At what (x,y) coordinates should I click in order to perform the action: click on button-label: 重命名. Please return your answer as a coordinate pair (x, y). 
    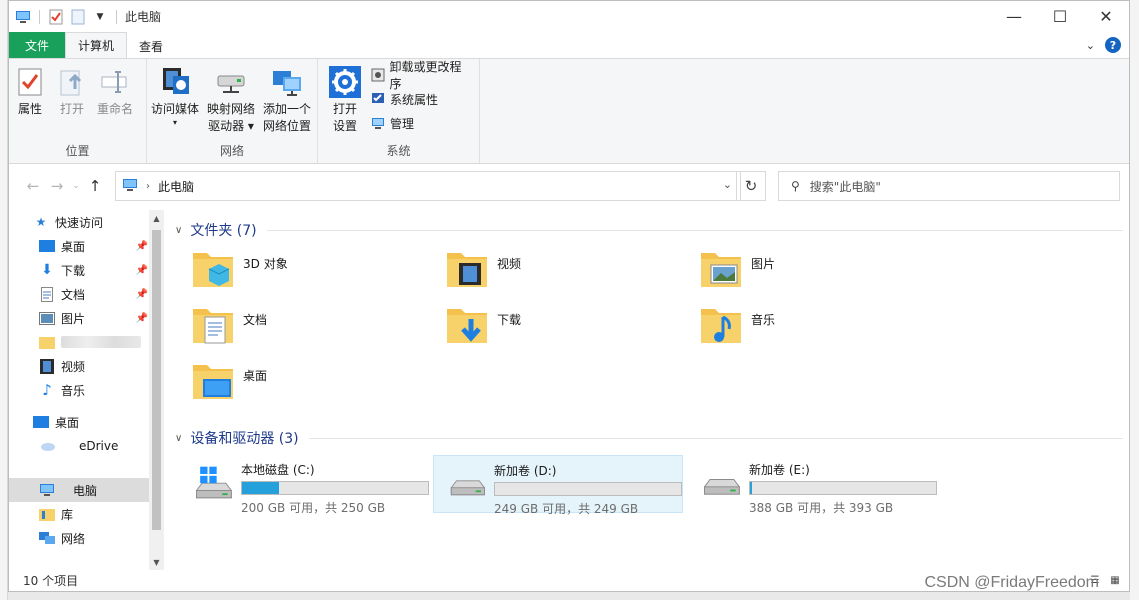
    Looking at the image, I should click on (115, 109).